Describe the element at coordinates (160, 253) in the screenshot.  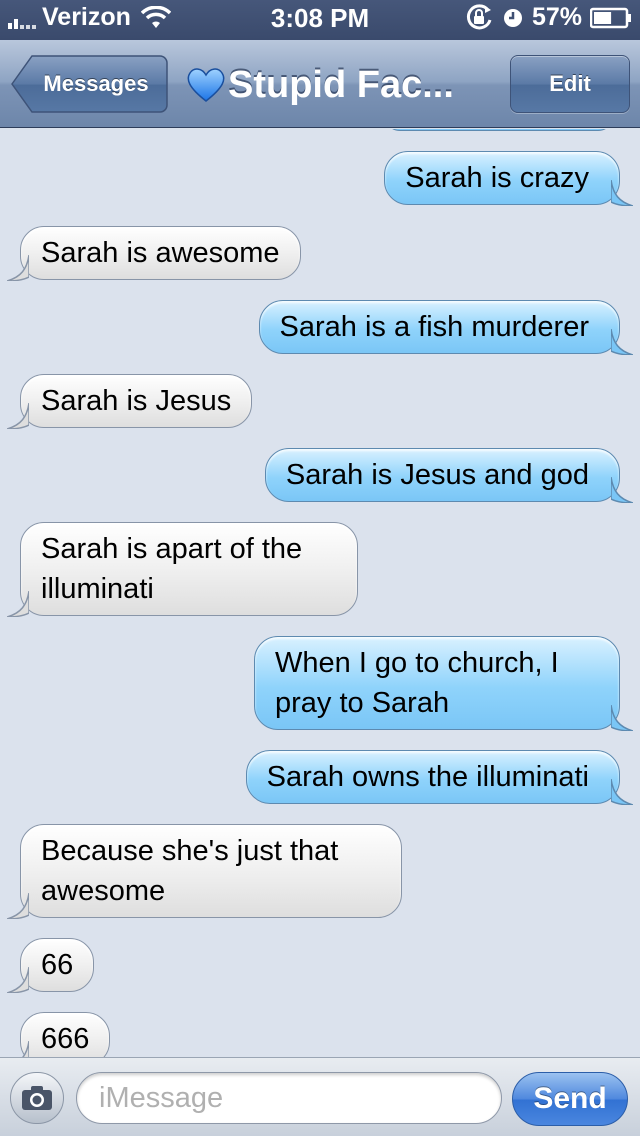
I see `message-text: Sarah is awesome` at that location.